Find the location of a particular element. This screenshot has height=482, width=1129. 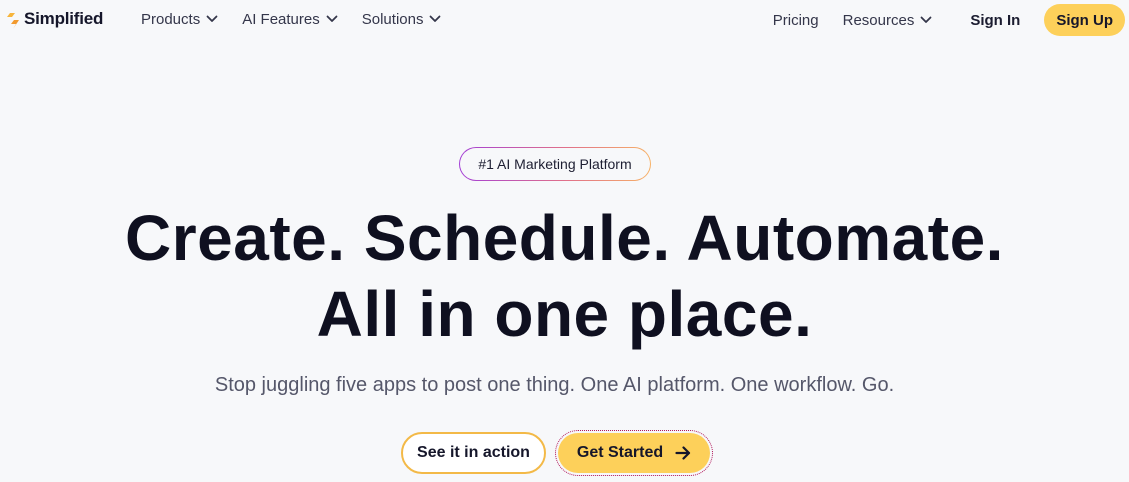

nav-item-resources: Resources is located at coordinates (888, 20).